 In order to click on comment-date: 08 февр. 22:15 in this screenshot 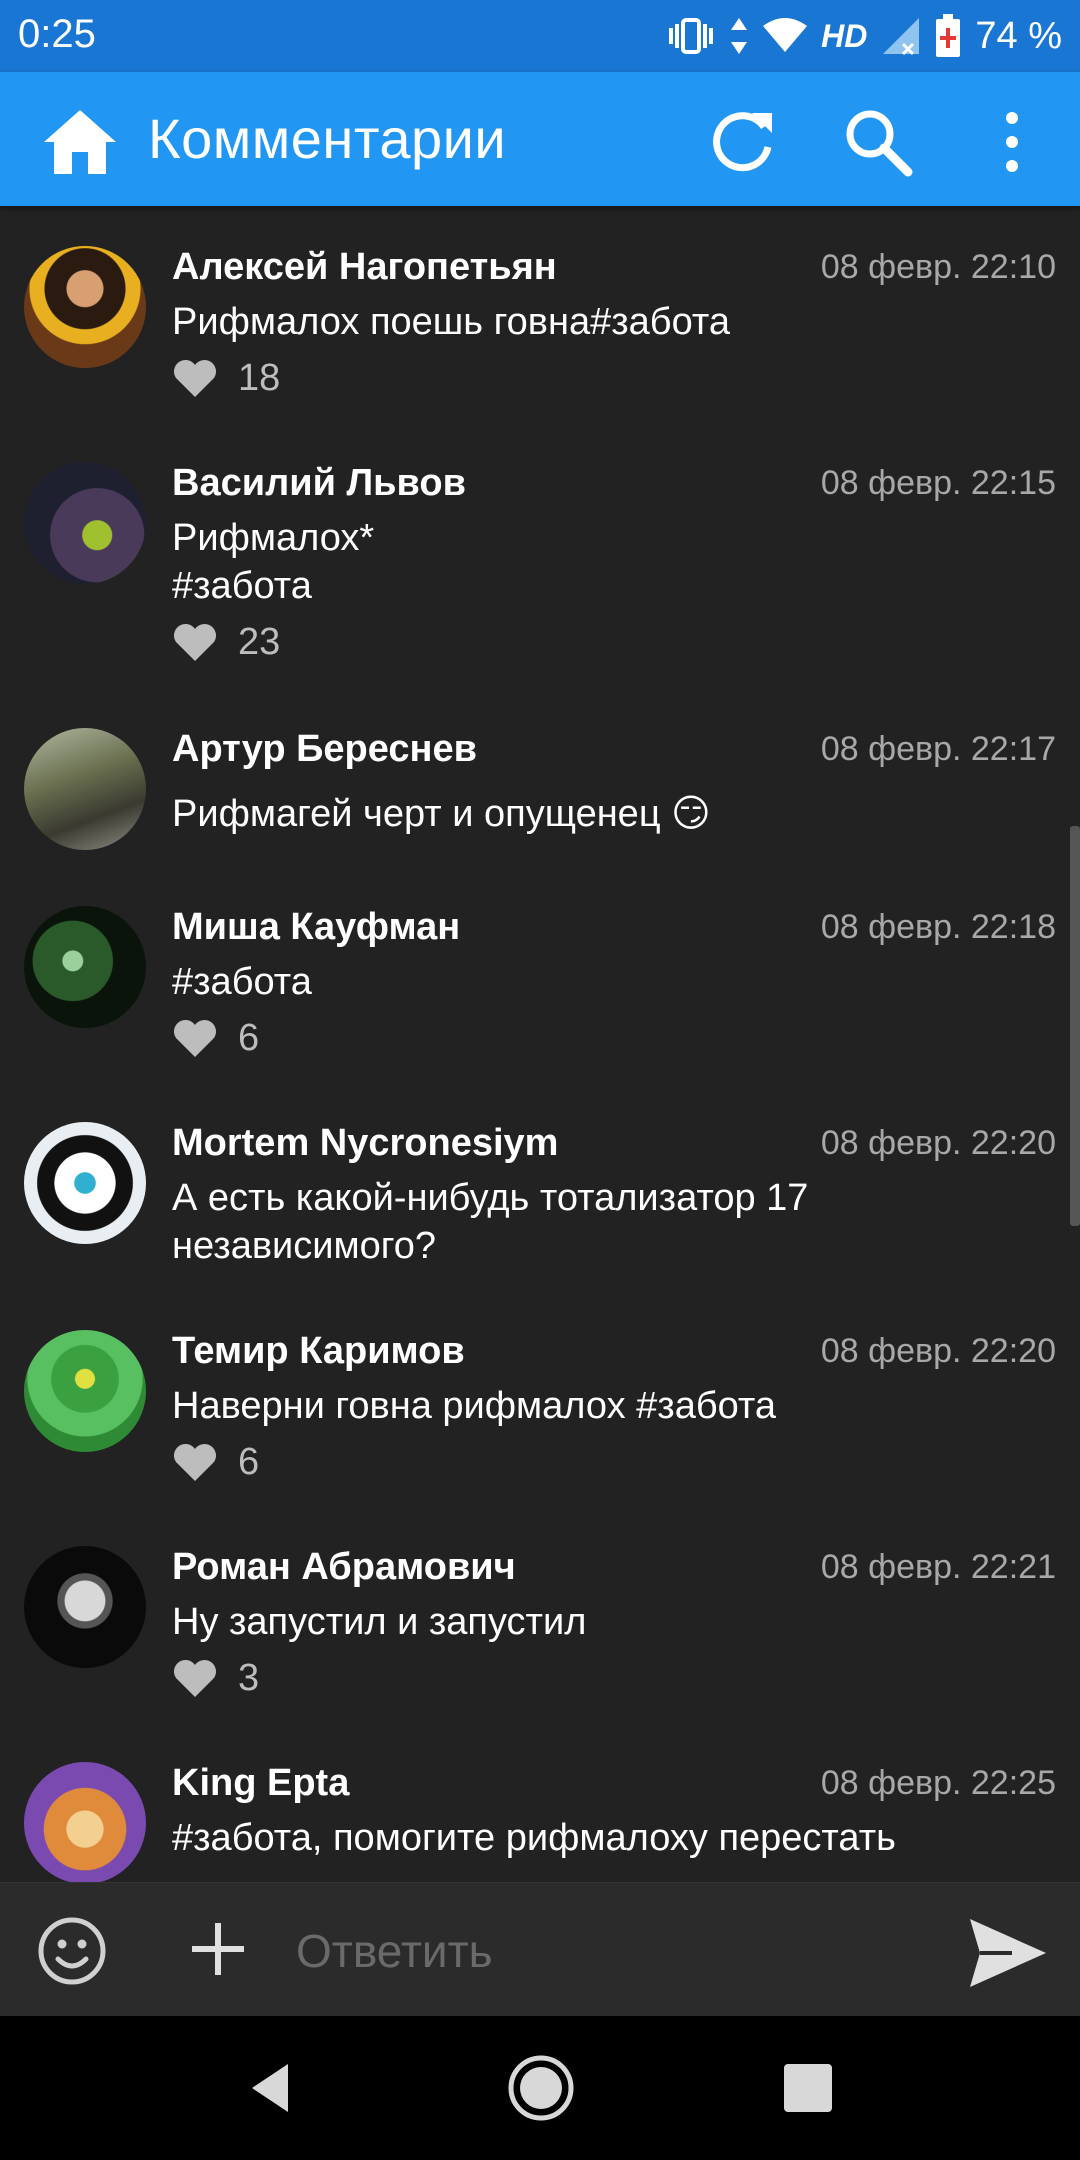, I will do `click(938, 483)`.